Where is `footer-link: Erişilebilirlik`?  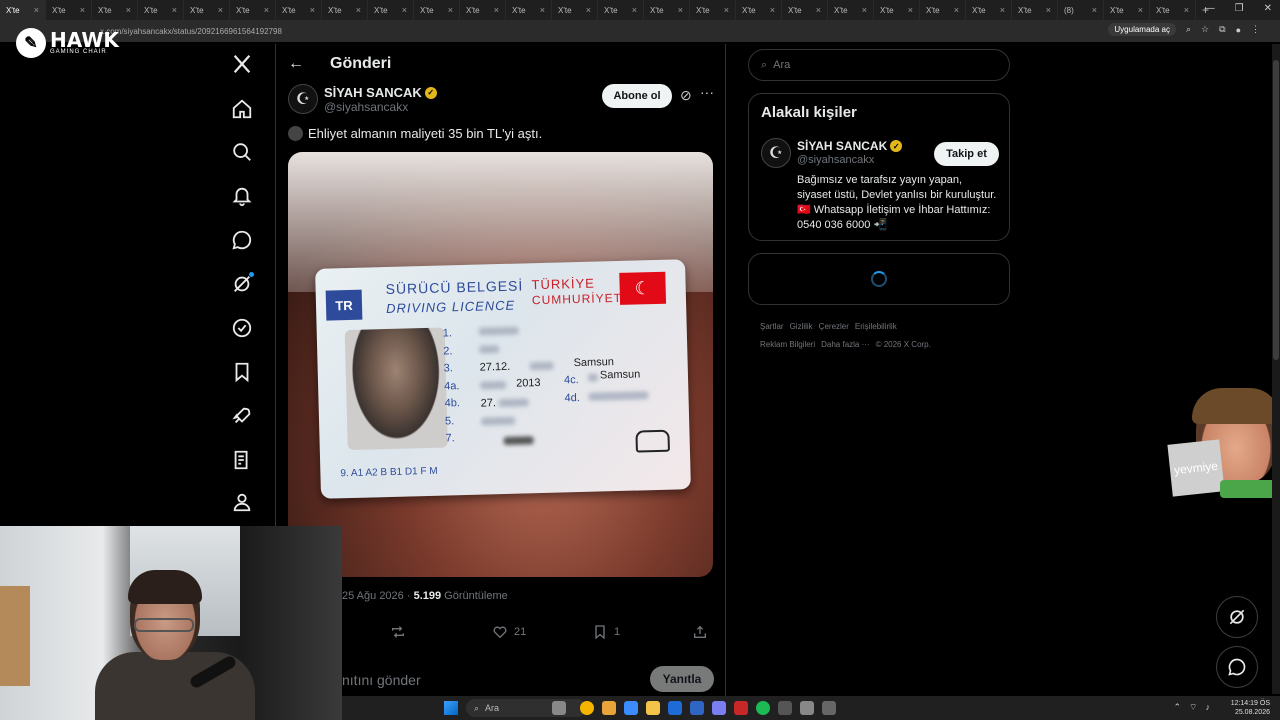 footer-link: Erişilebilirlik is located at coordinates (876, 326).